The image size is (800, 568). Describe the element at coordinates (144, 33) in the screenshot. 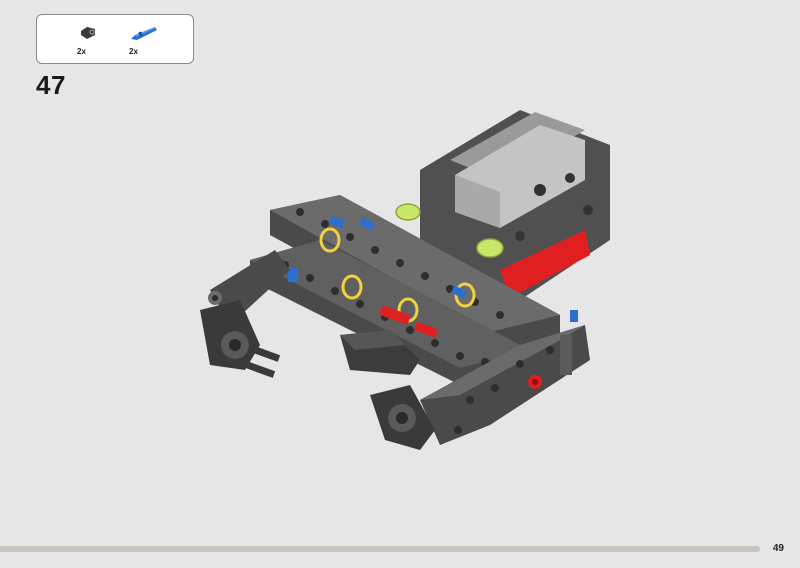

I see `blue-axle-pin-icon` at that location.